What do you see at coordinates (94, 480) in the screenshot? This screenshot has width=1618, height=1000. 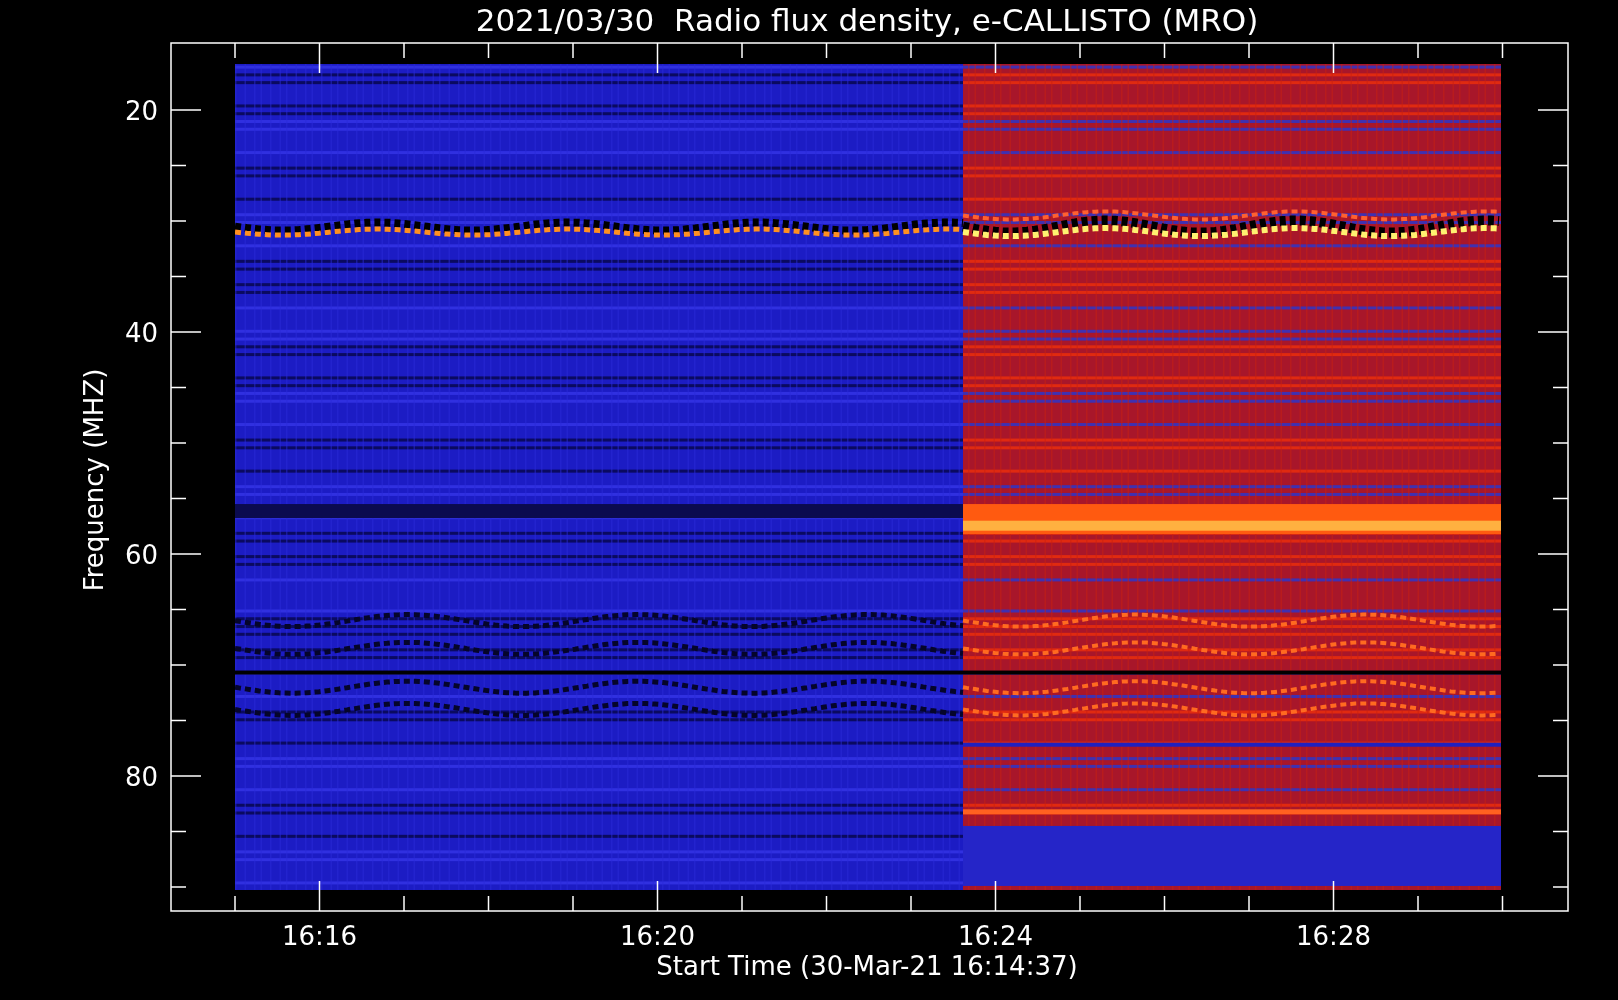 I see `y-axis-label: Frequency (MHZ)` at bounding box center [94, 480].